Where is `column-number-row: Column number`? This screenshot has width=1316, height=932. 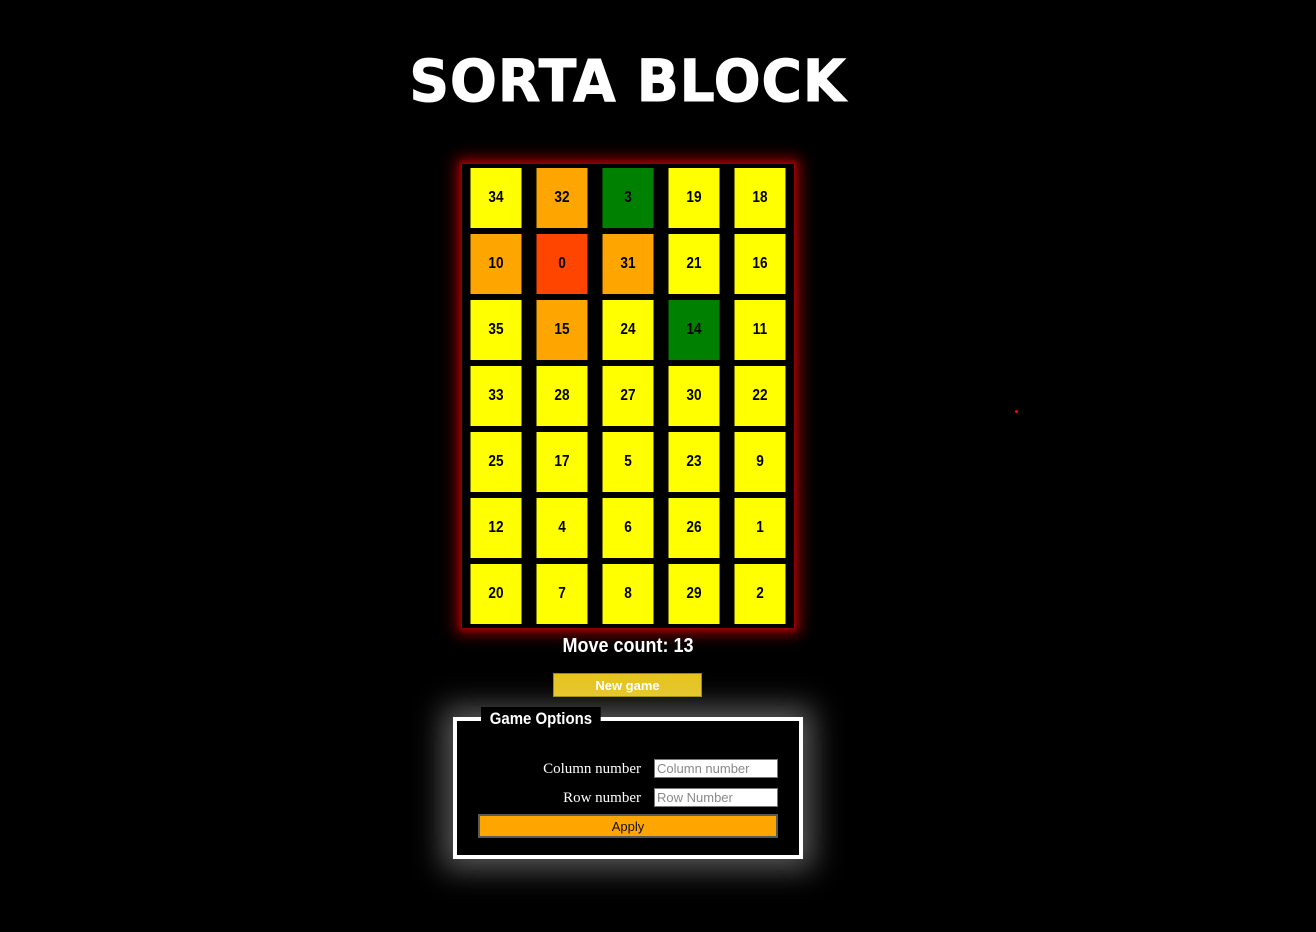
column-number-row: Column number is located at coordinates (628, 769).